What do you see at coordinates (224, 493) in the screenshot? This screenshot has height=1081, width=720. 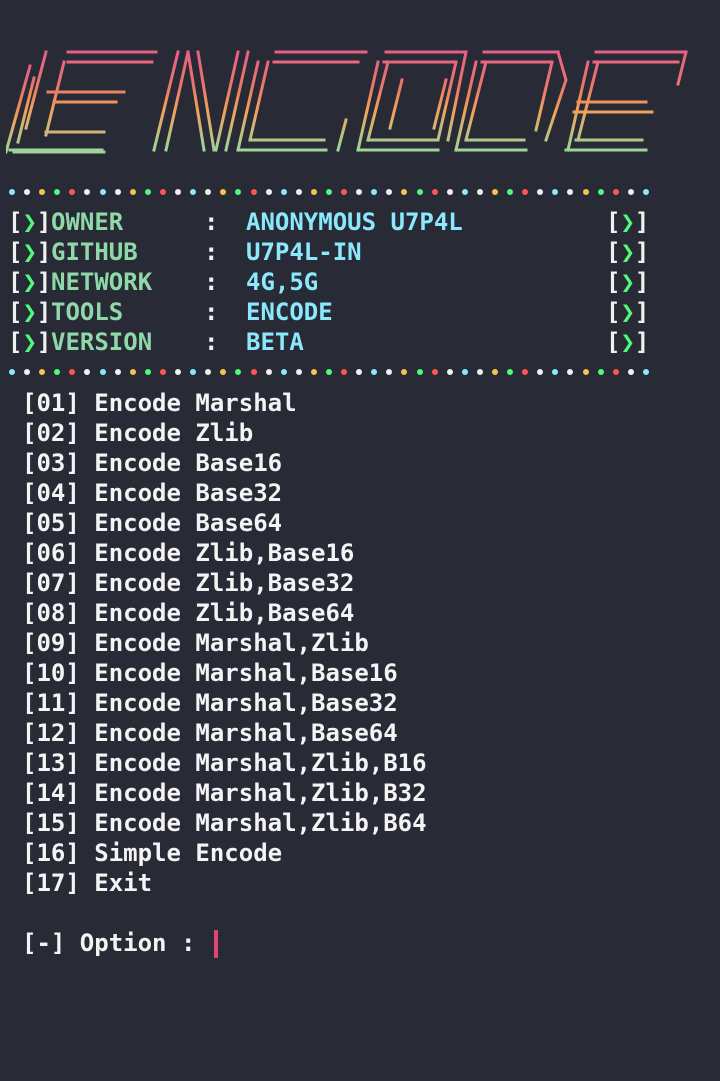 I see `menu-item: [04] Encode Base32` at bounding box center [224, 493].